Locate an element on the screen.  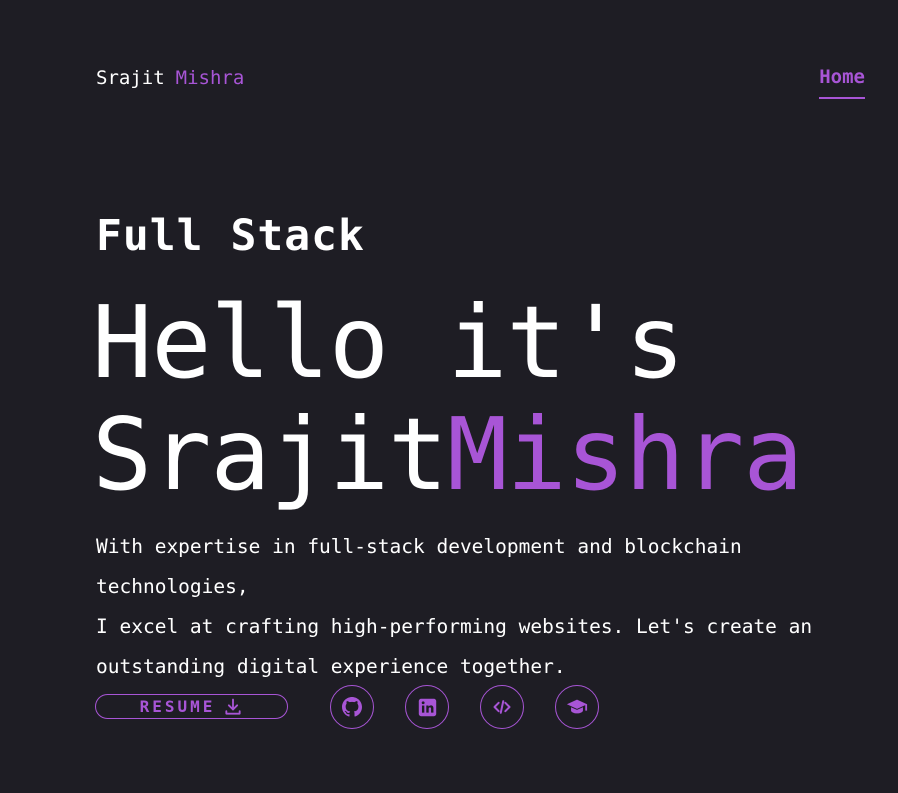
resume-label: RESUME is located at coordinates (177, 706).